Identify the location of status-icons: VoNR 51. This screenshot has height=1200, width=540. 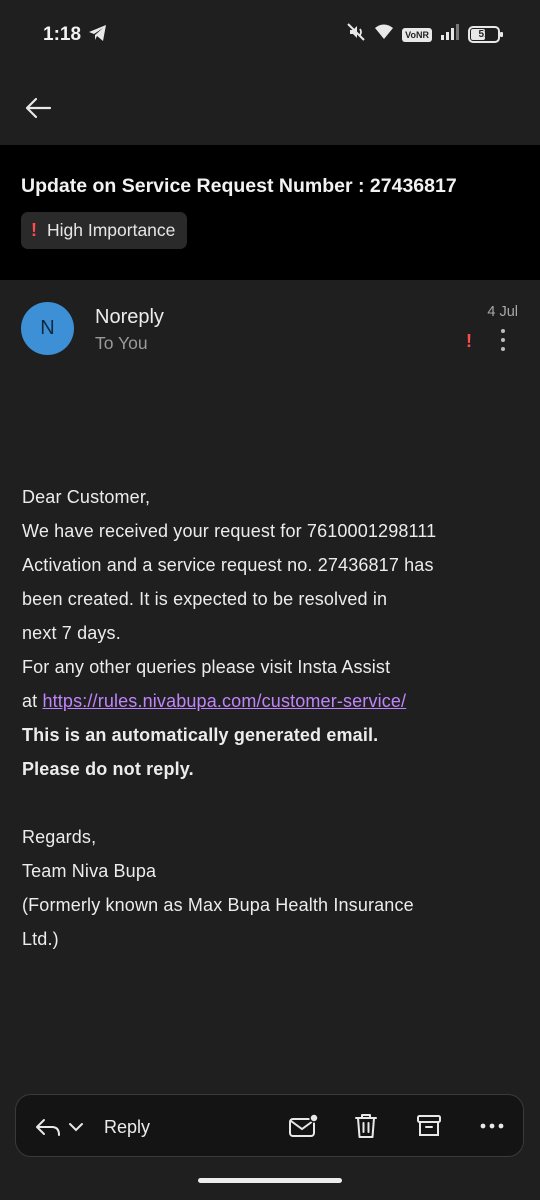
(424, 34).